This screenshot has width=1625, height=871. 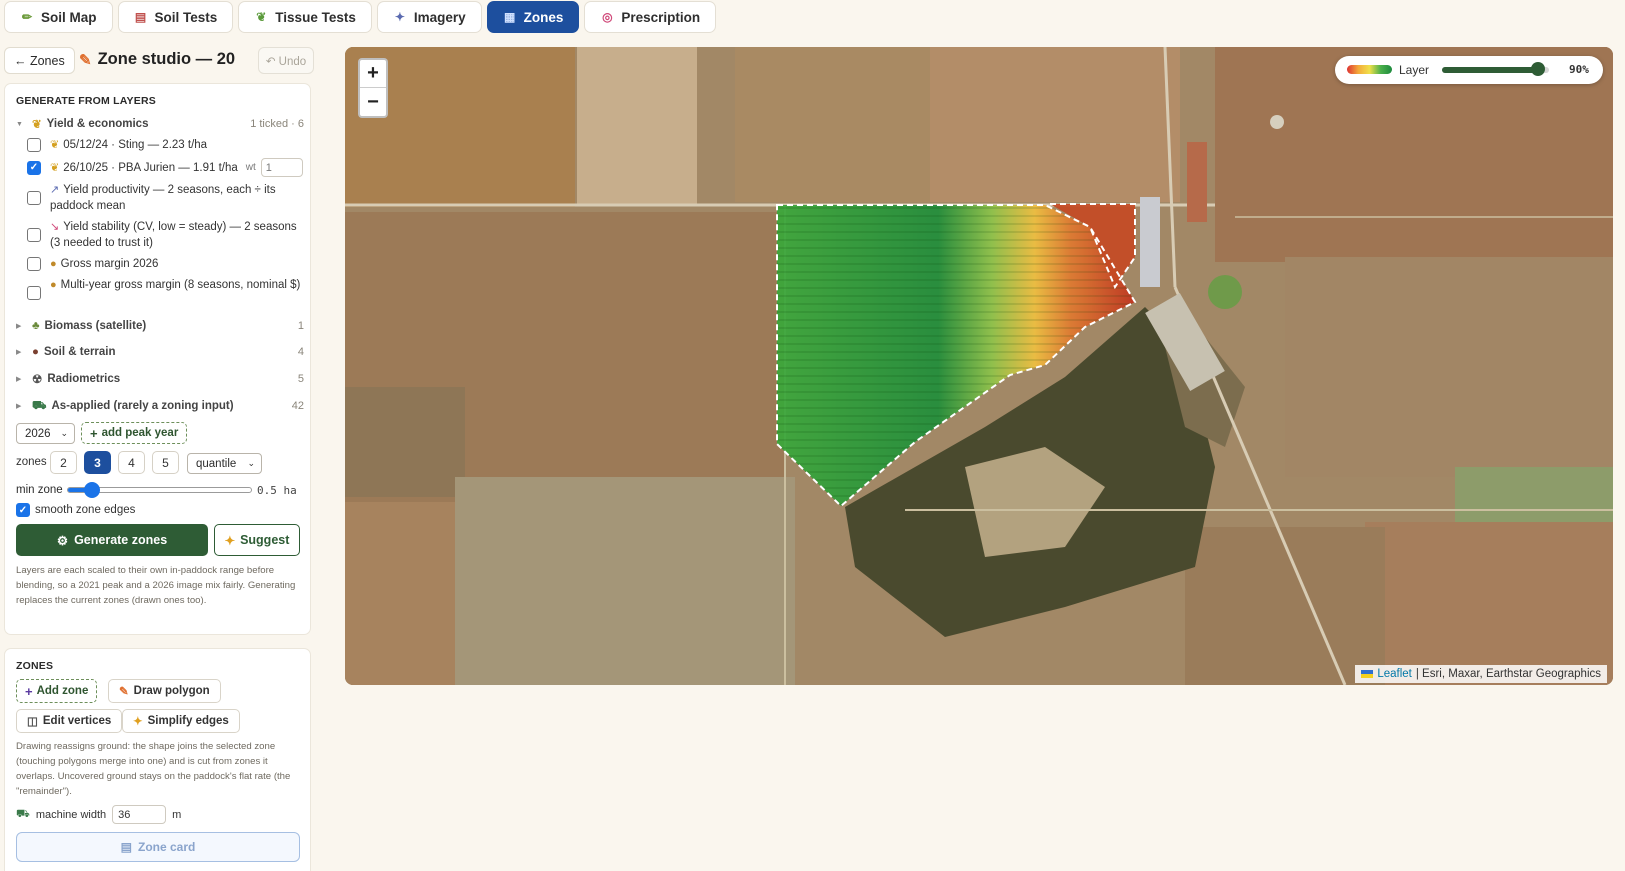 What do you see at coordinates (251, 463) in the screenshot?
I see `chevron-down-icon: ⌄` at bounding box center [251, 463].